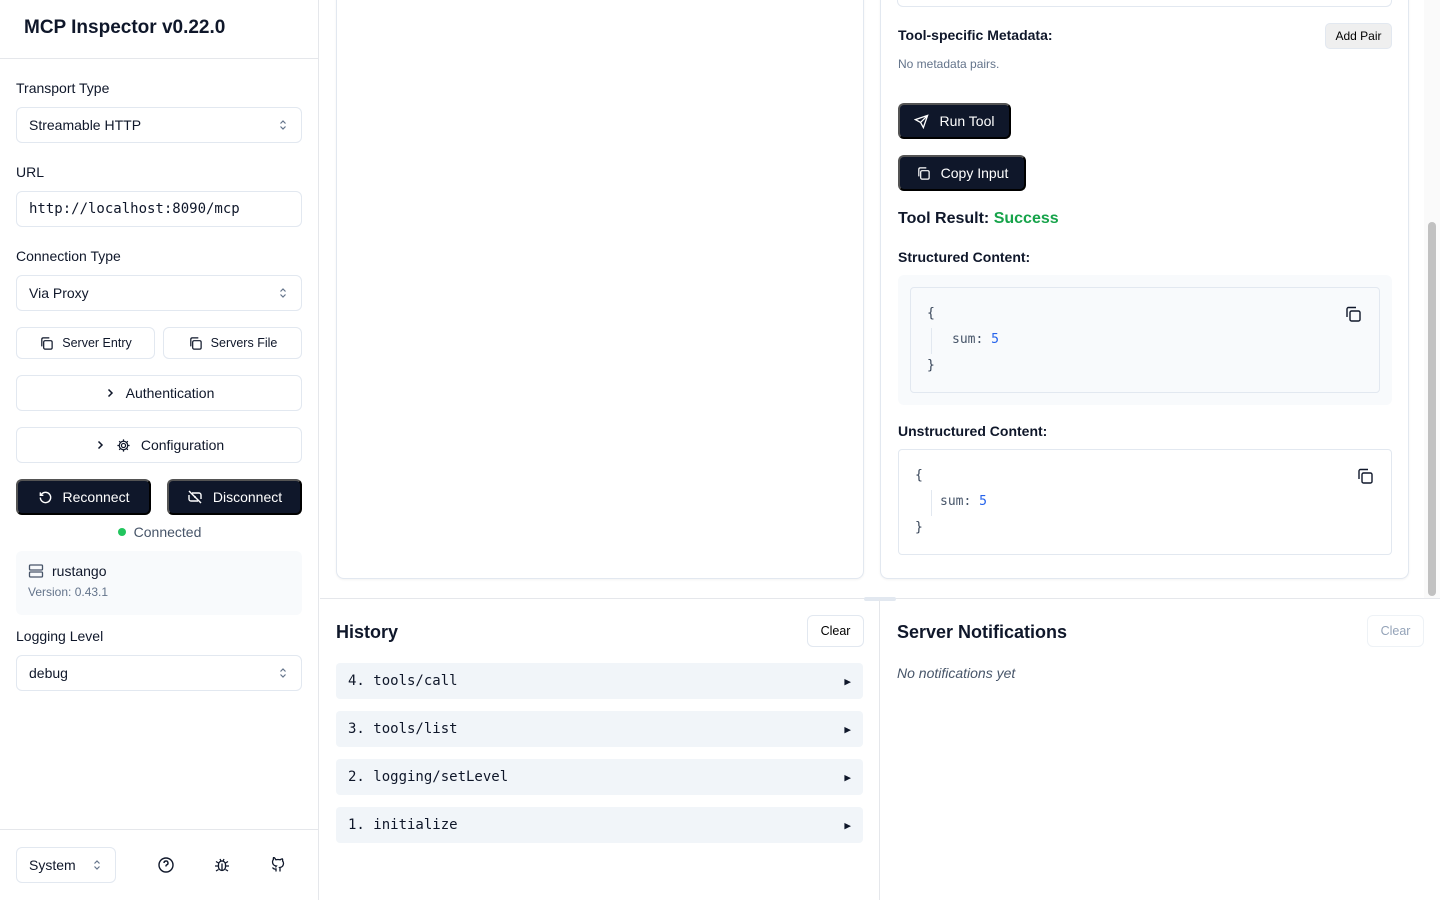 This screenshot has height=900, width=1440. What do you see at coordinates (1358, 36) in the screenshot?
I see `add-pair-button: Add Pair` at bounding box center [1358, 36].